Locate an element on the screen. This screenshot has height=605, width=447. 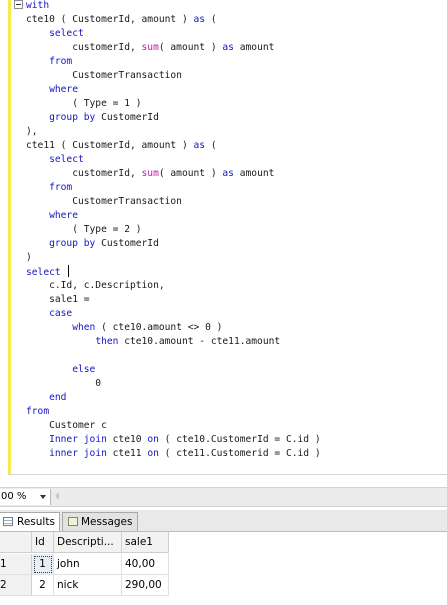
sql-keyword: then is located at coordinates (107, 341).